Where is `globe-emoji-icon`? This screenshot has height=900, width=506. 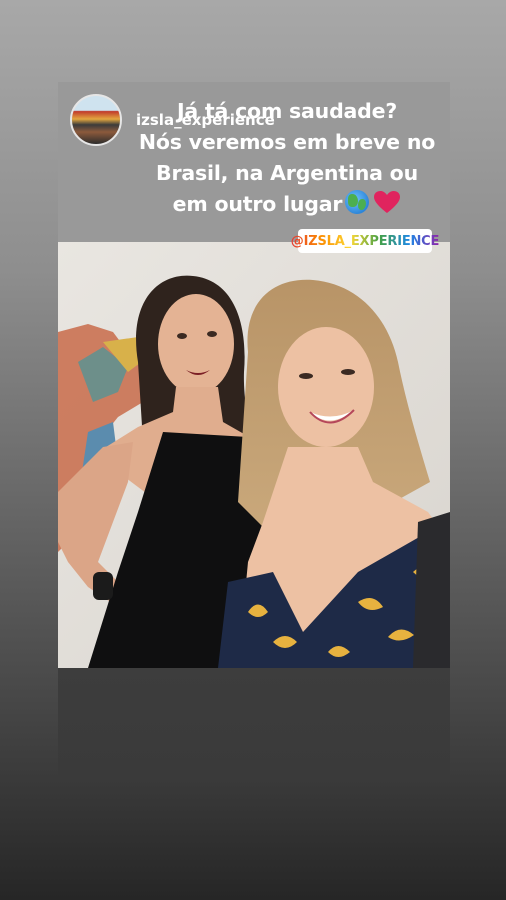
globe-emoji-icon is located at coordinates (357, 202).